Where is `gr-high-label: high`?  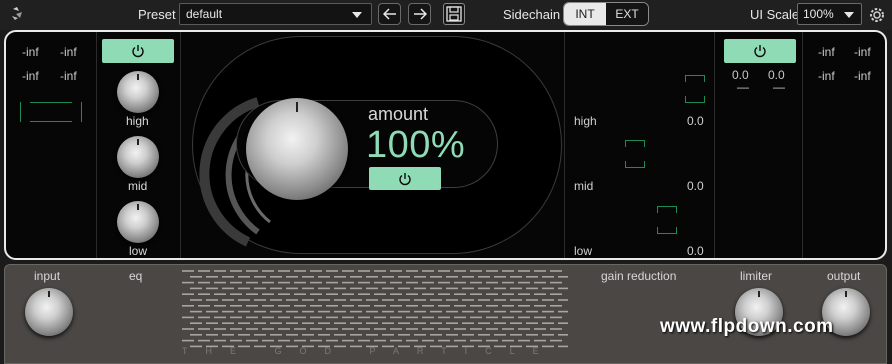 gr-high-label: high is located at coordinates (585, 121).